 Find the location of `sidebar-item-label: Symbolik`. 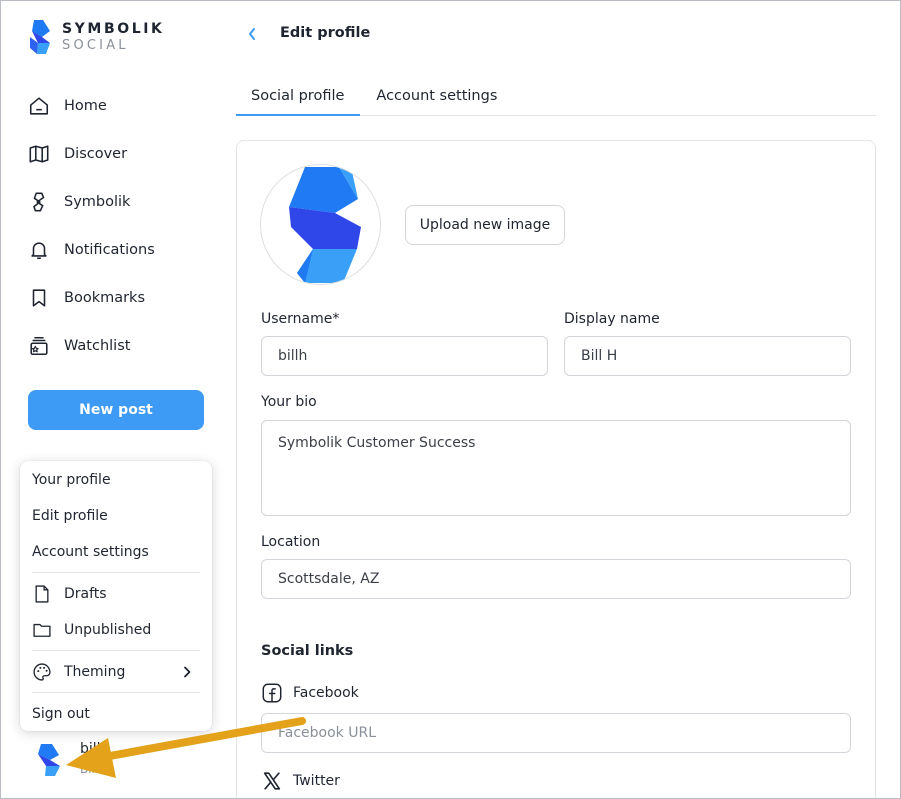

sidebar-item-label: Symbolik is located at coordinates (97, 202).